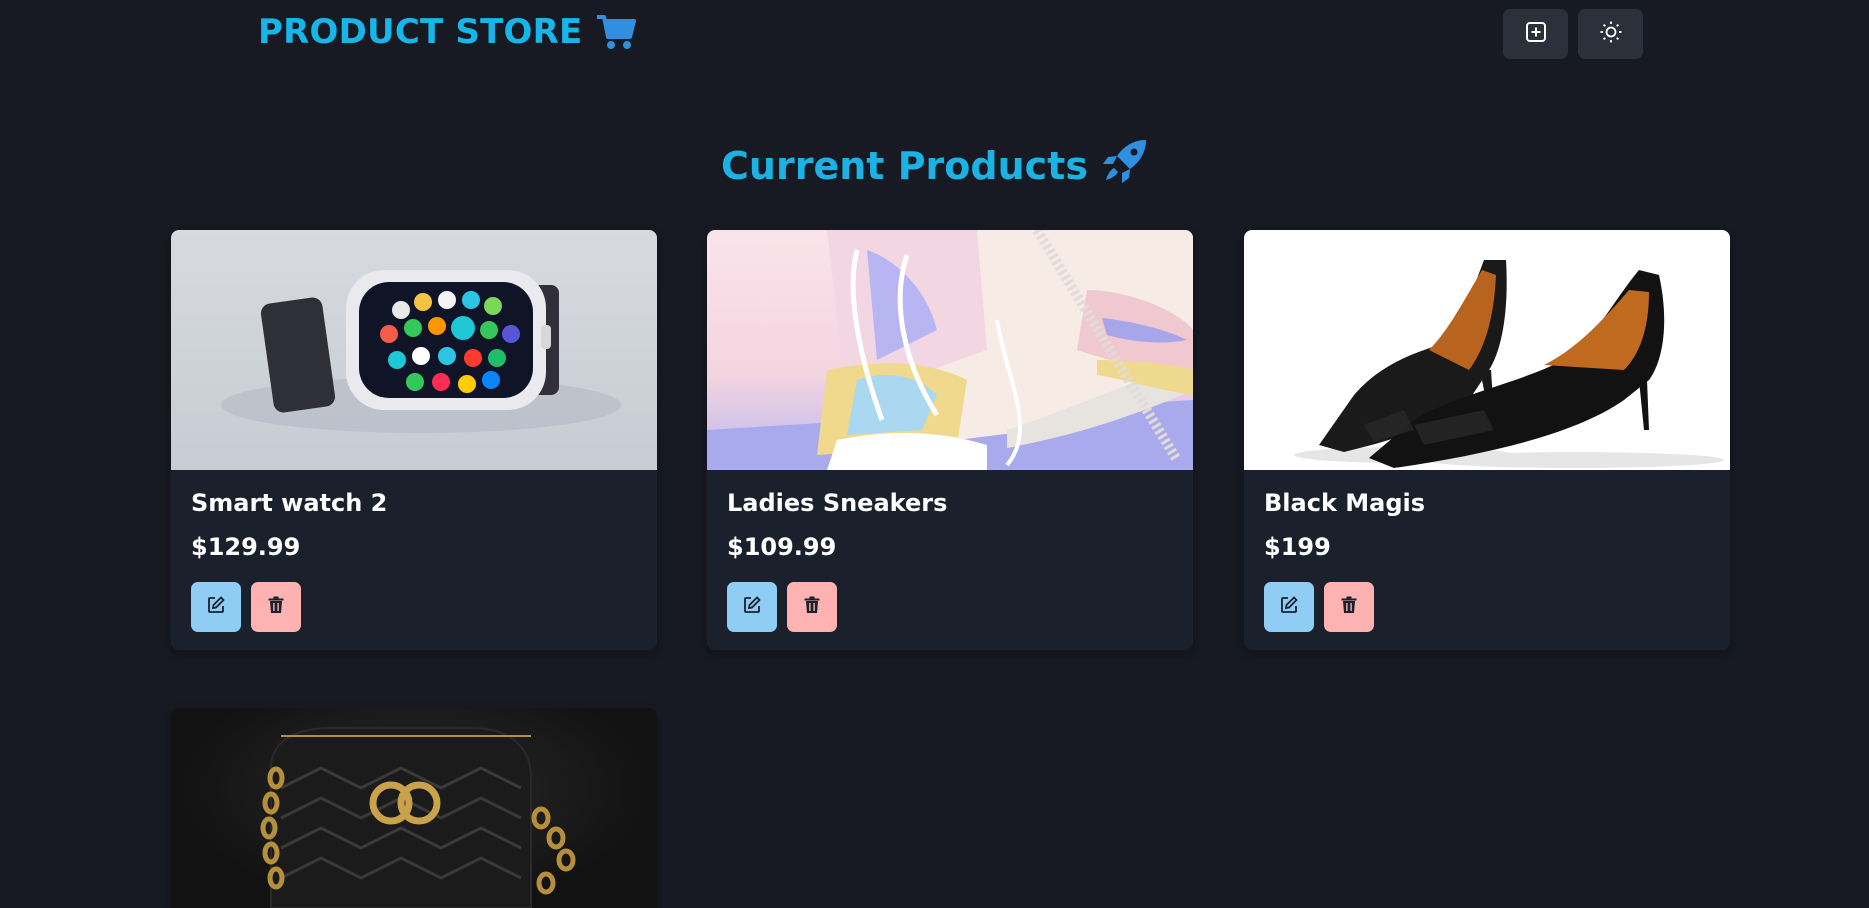 This screenshot has width=1869, height=908. What do you see at coordinates (1487, 350) in the screenshot?
I see `product-image-black-magis` at bounding box center [1487, 350].